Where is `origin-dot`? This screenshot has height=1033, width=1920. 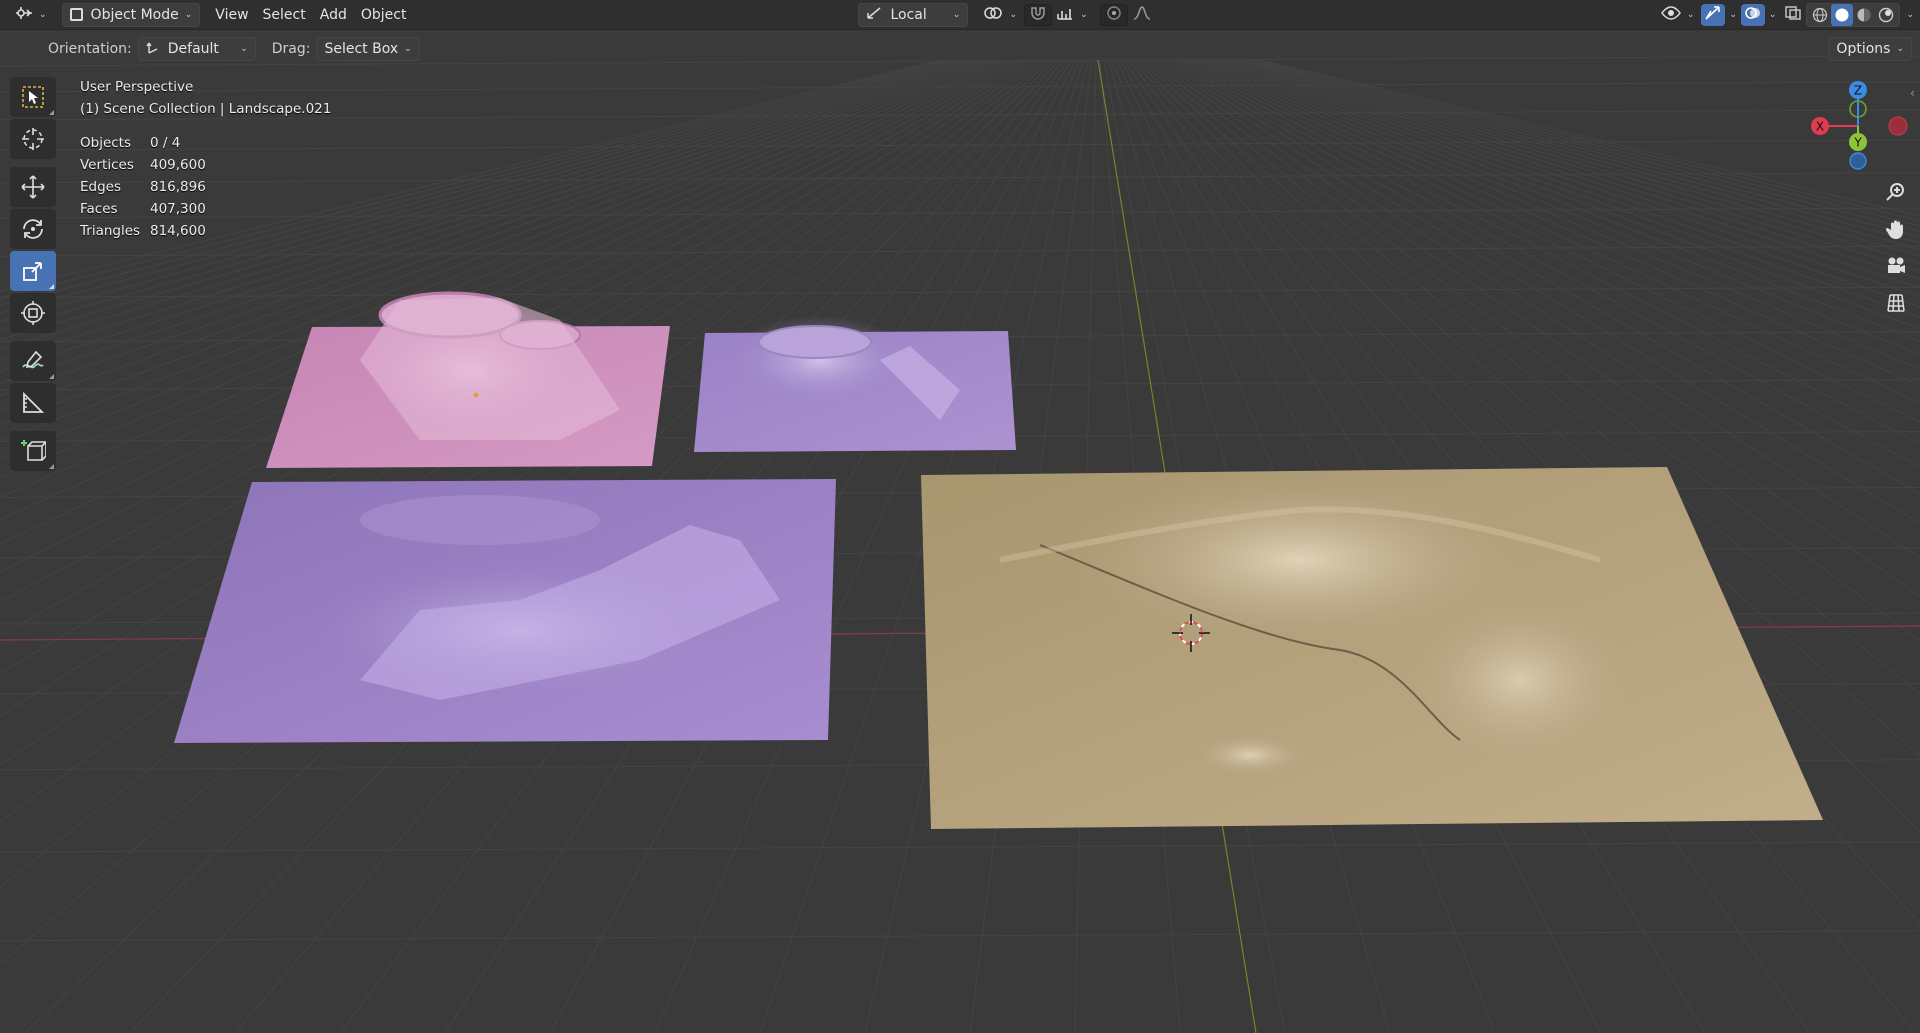
origin-dot is located at coordinates (476, 395).